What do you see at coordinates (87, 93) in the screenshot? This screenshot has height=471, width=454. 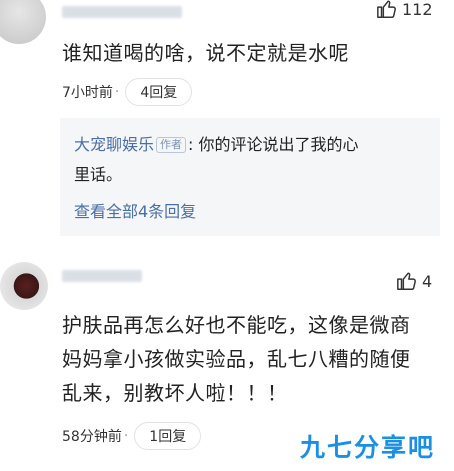 I see `comment-time: 7小时前` at bounding box center [87, 93].